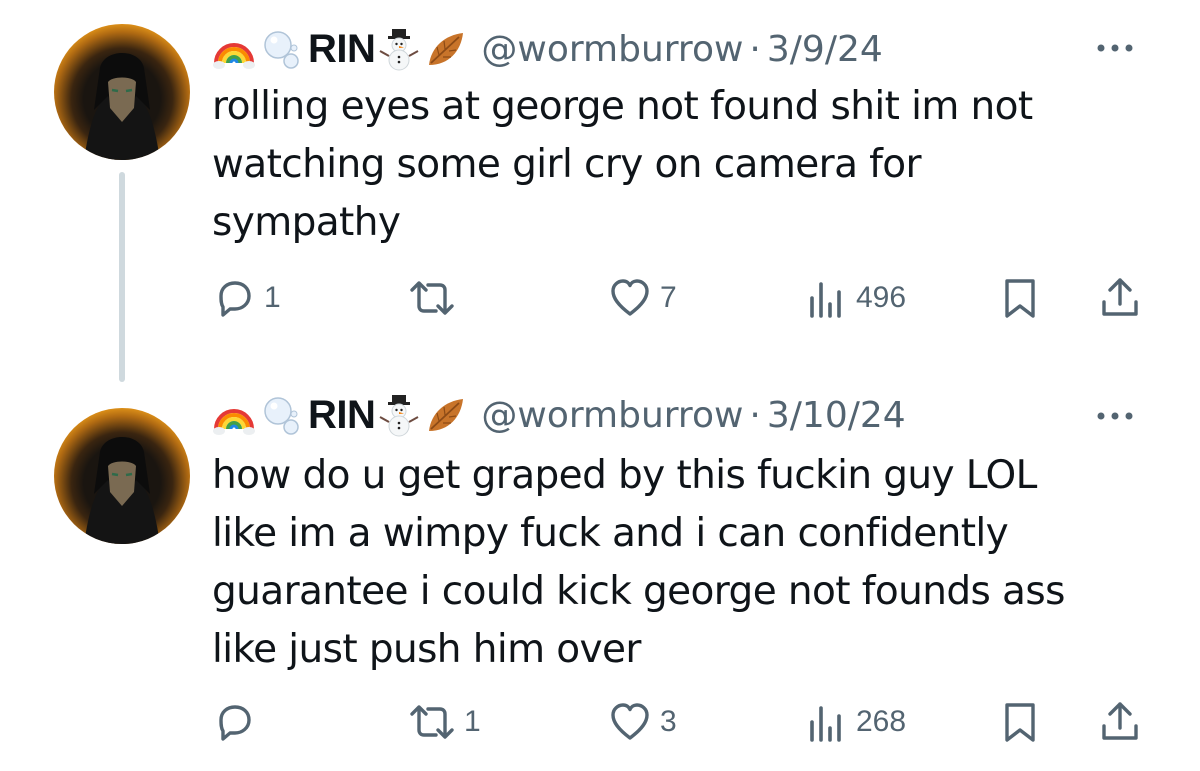 The width and height of the screenshot is (1200, 771). What do you see at coordinates (668, 297) in the screenshot?
I see `like-count: 7` at bounding box center [668, 297].